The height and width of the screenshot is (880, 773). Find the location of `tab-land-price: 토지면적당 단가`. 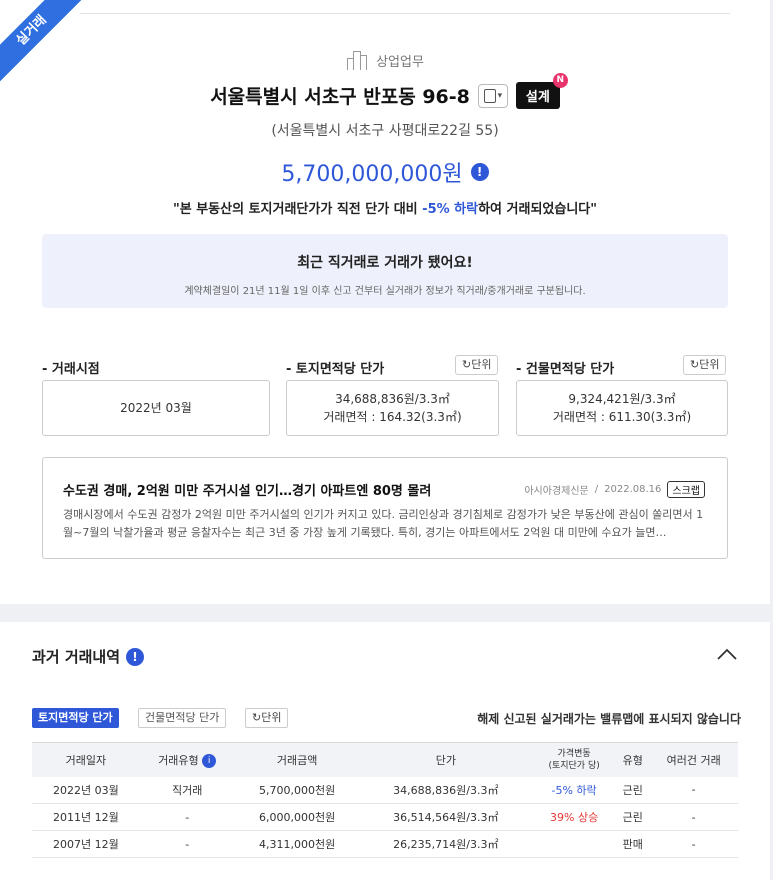

tab-land-price: 토지면적당 단가 is located at coordinates (75, 718).